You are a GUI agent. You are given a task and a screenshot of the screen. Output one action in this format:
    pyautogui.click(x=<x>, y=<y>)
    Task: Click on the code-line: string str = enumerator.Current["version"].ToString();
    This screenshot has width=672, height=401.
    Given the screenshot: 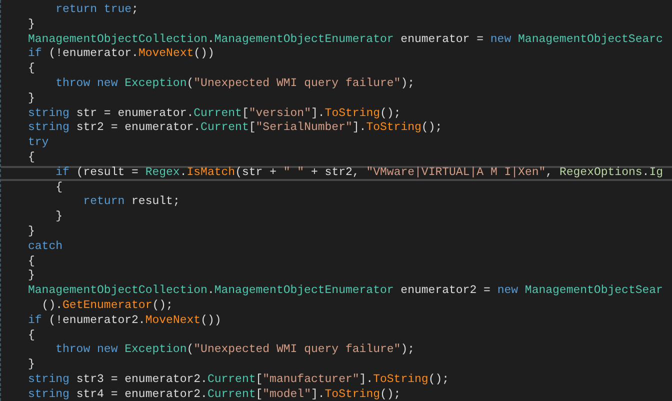 What is the action you would take?
    pyautogui.click(x=214, y=114)
    